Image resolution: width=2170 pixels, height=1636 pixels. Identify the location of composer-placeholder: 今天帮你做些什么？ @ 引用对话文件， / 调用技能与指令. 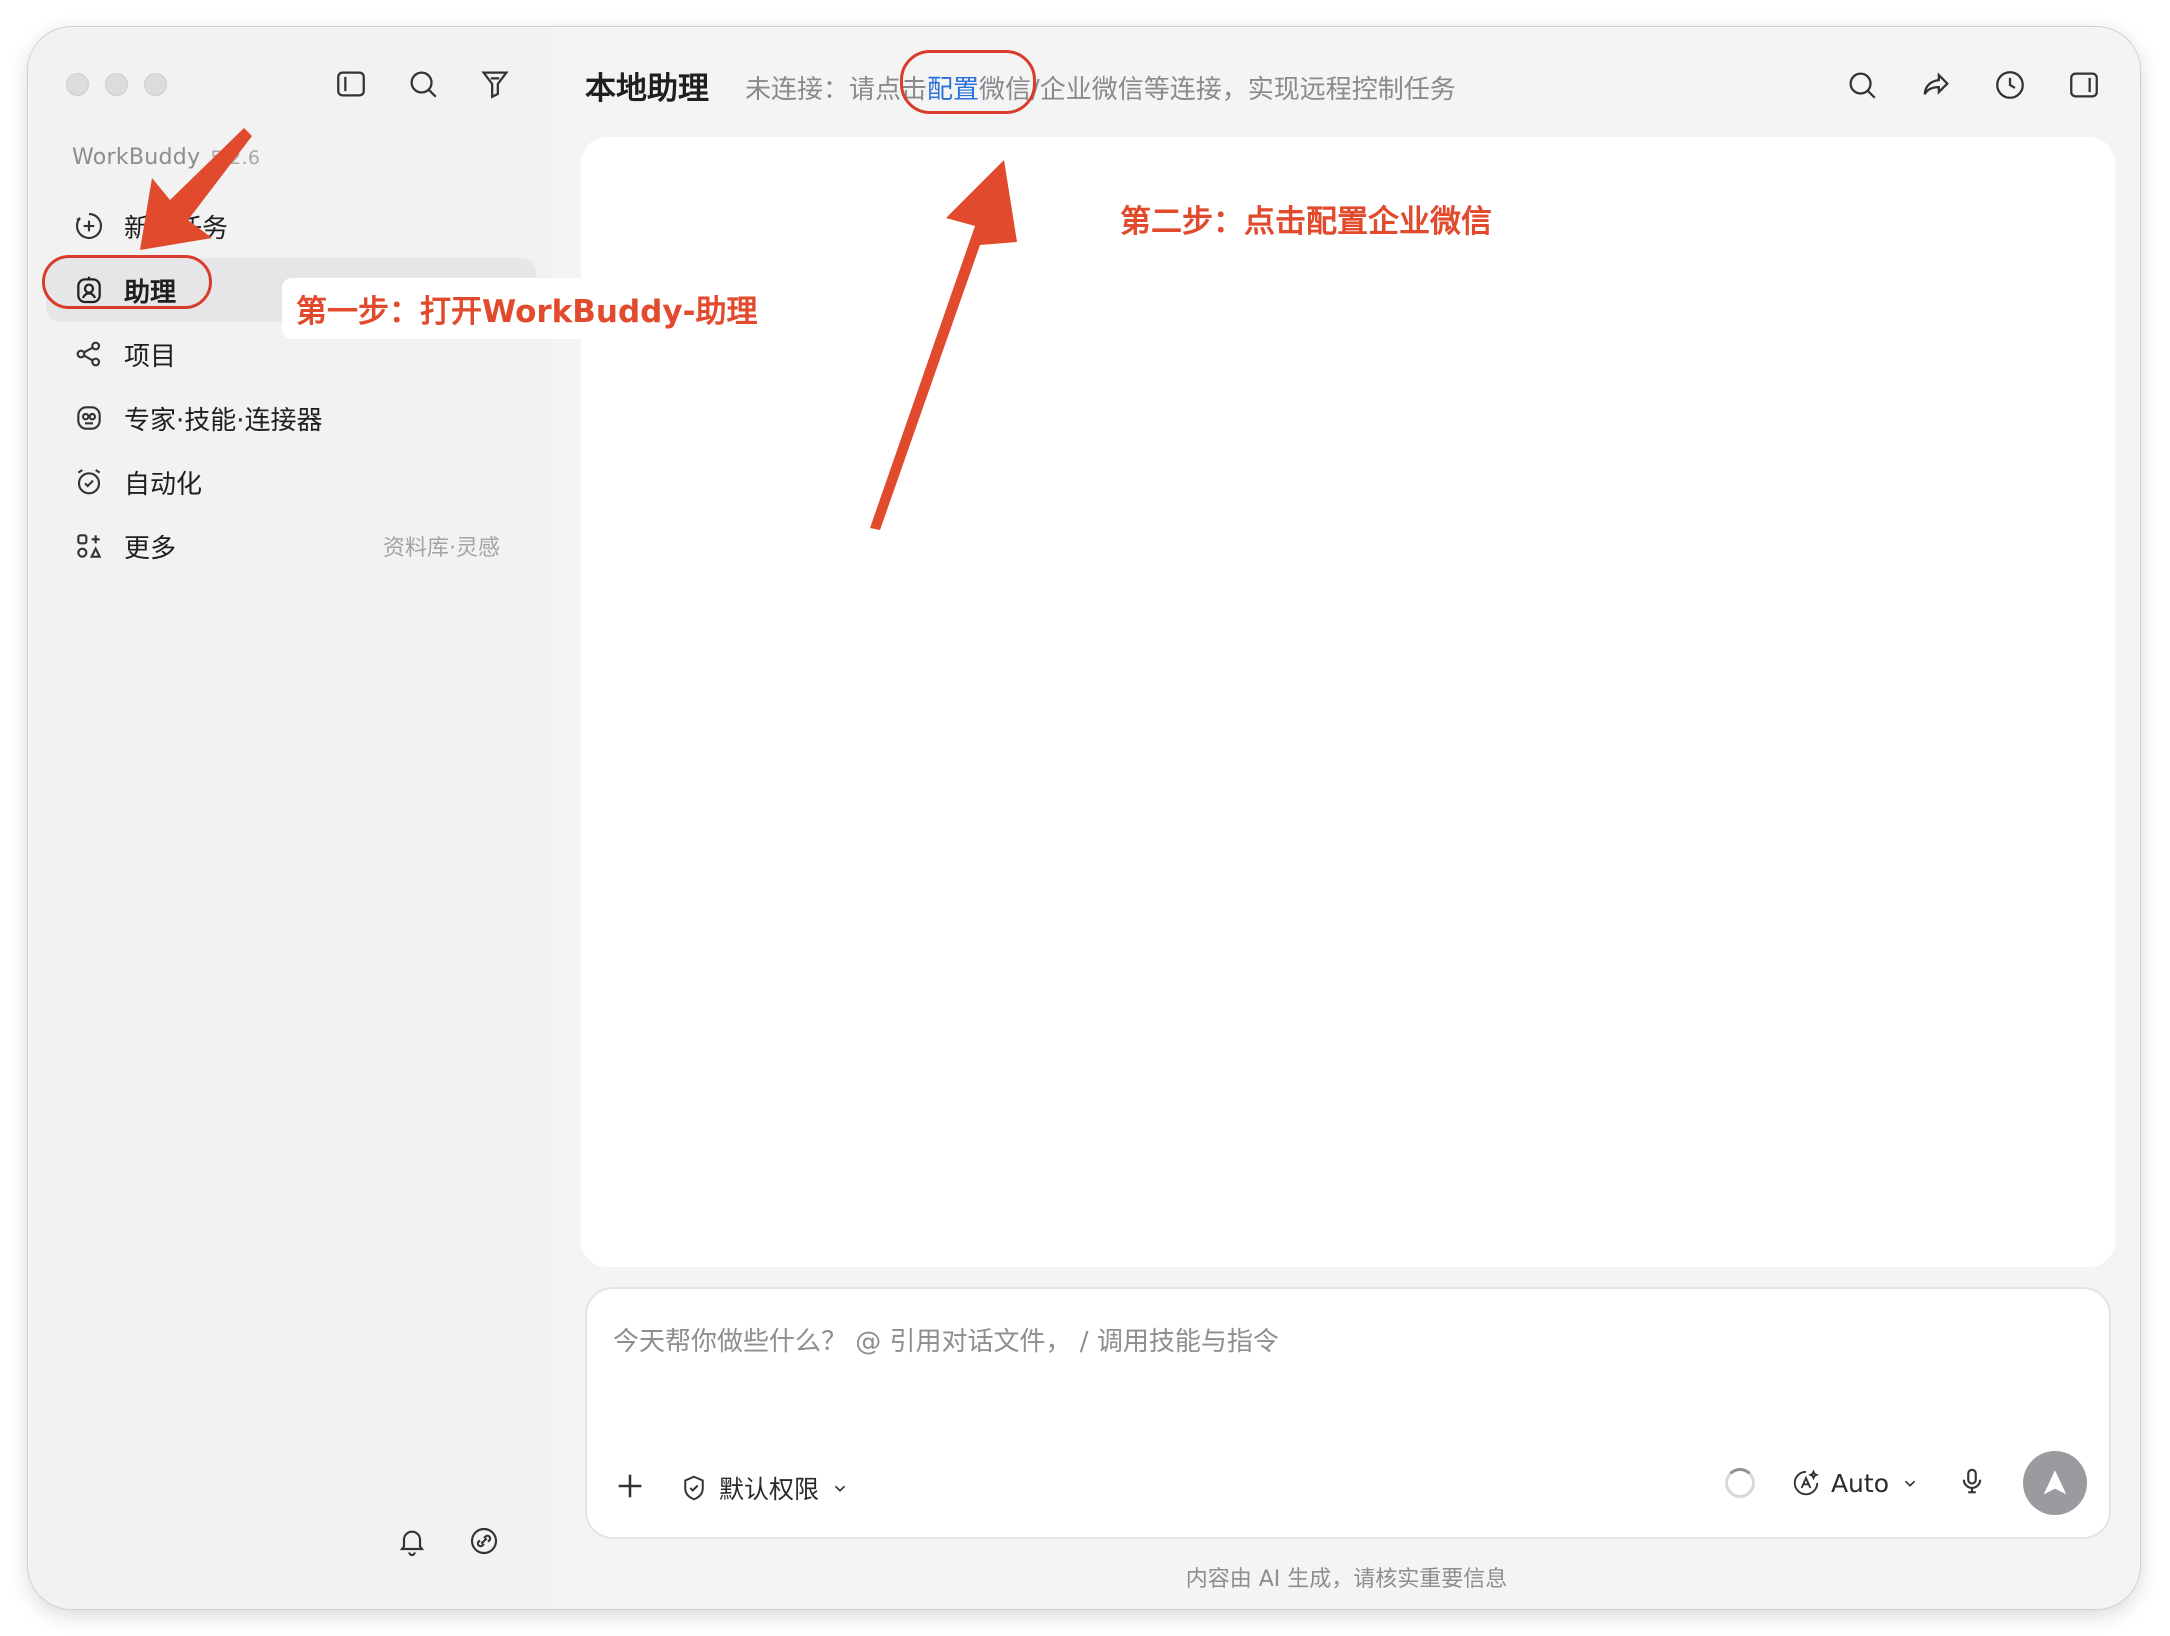
(946, 1339).